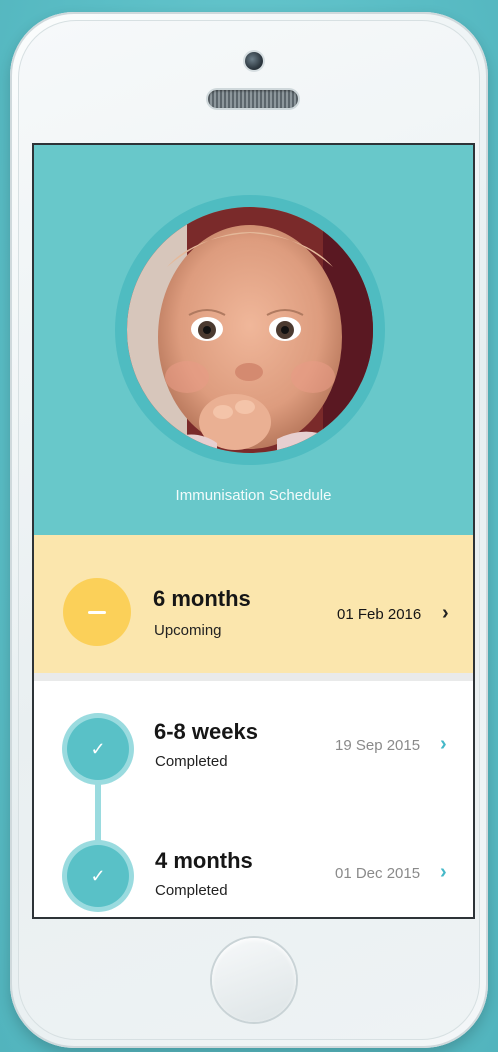  Describe the element at coordinates (254, 61) in the screenshot. I see `camera-icon` at that location.